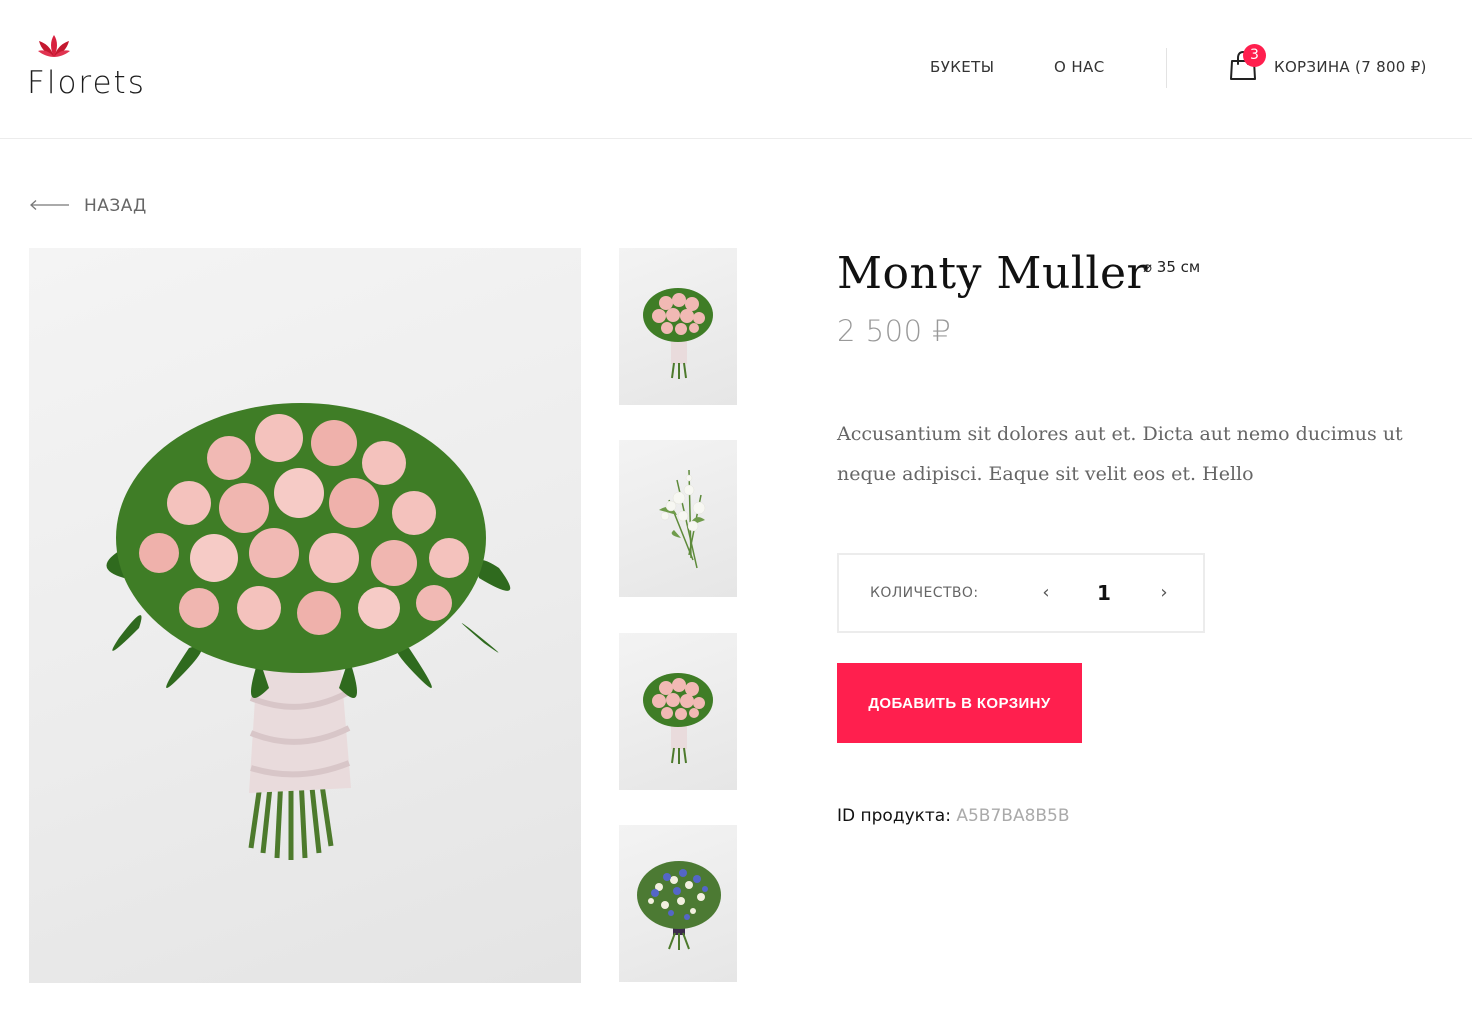 This screenshot has height=1015, width=1472. Describe the element at coordinates (736, 69) in the screenshot. I see `site-header: Florets БУКЕТЫ О НАС 3 КОРЗИНА (7 800 ₽)` at that location.